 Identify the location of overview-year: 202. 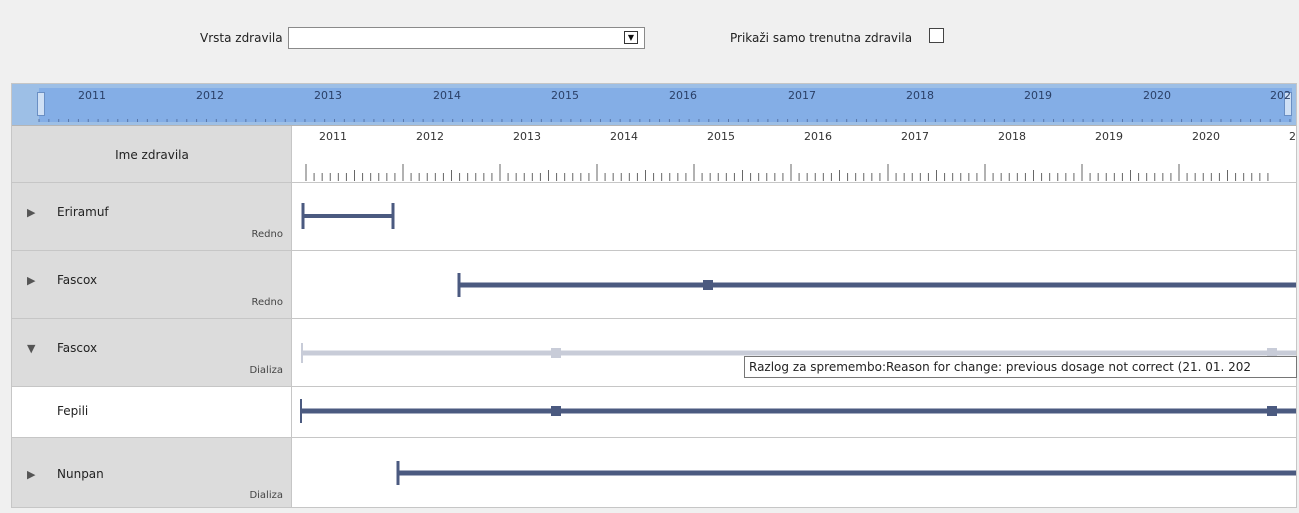
(1280, 95).